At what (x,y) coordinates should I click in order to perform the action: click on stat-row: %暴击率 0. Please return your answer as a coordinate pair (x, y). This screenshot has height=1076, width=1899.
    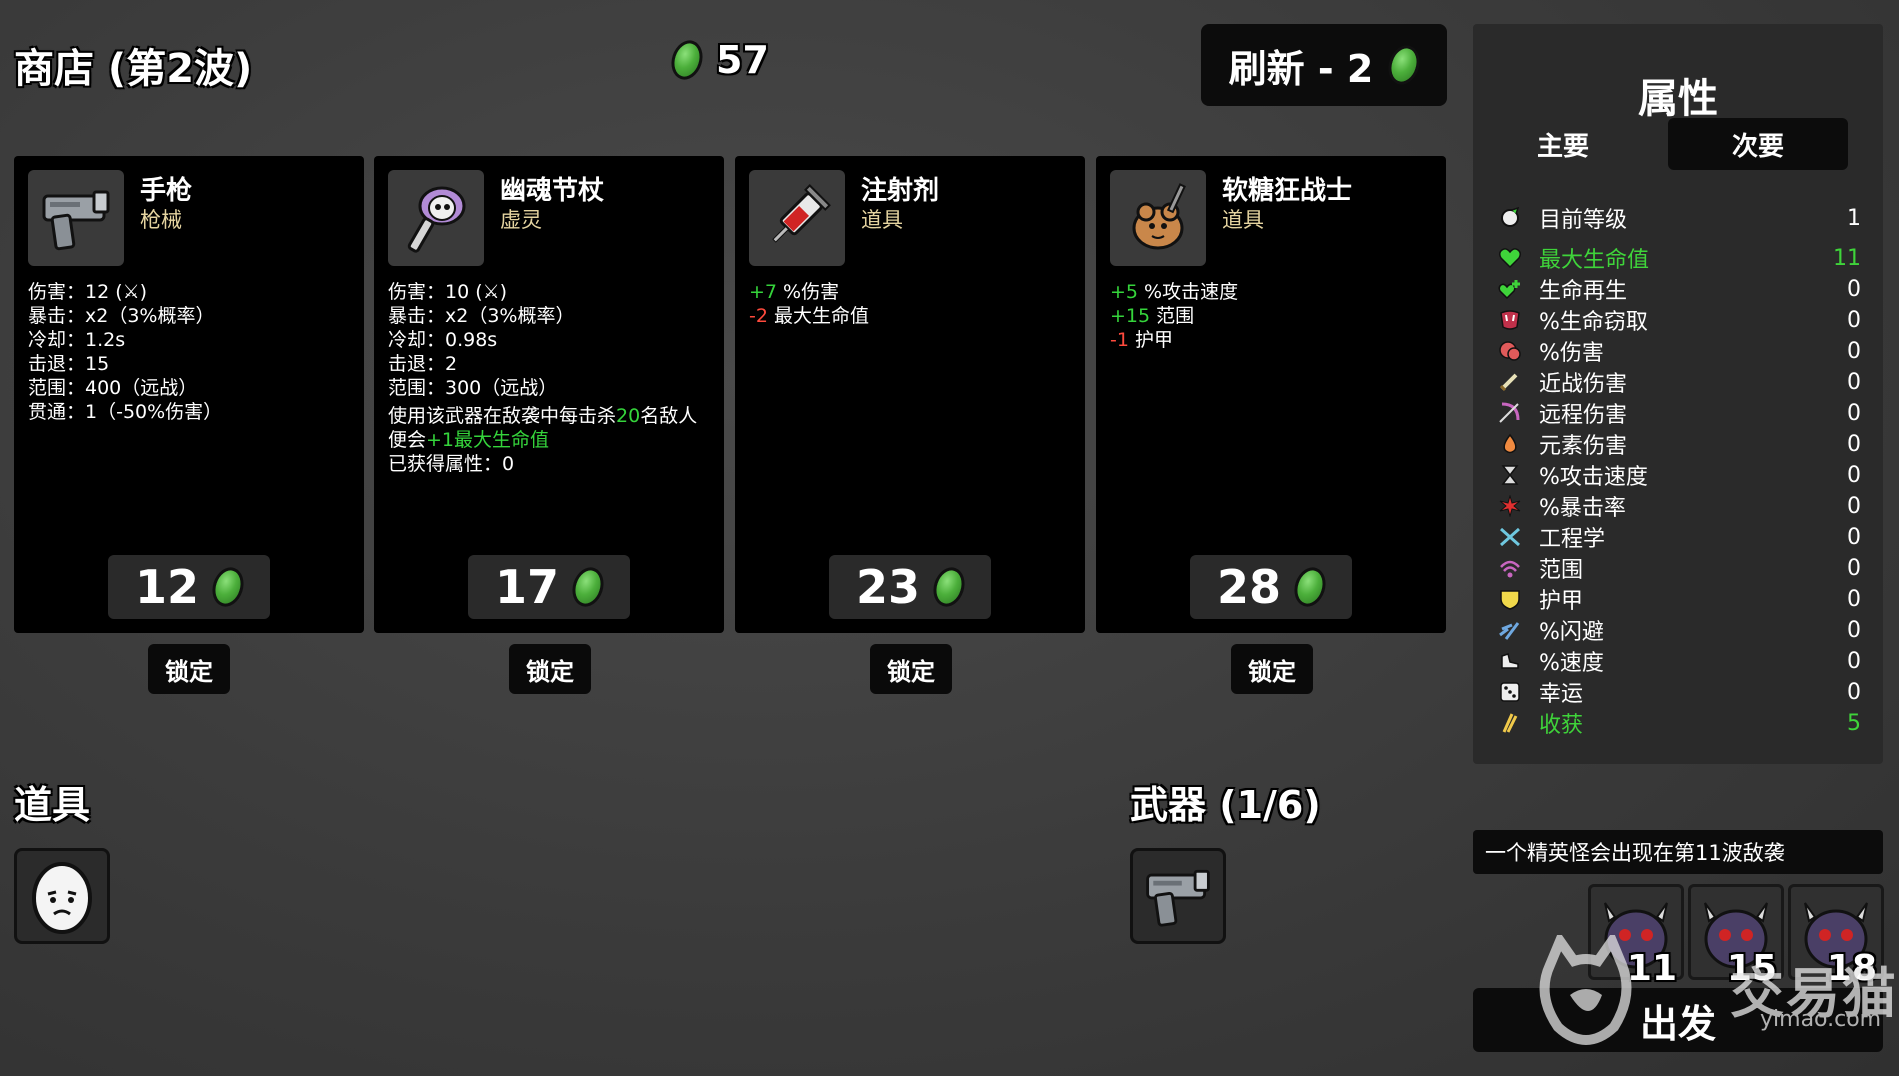
    Looking at the image, I should click on (1678, 506).